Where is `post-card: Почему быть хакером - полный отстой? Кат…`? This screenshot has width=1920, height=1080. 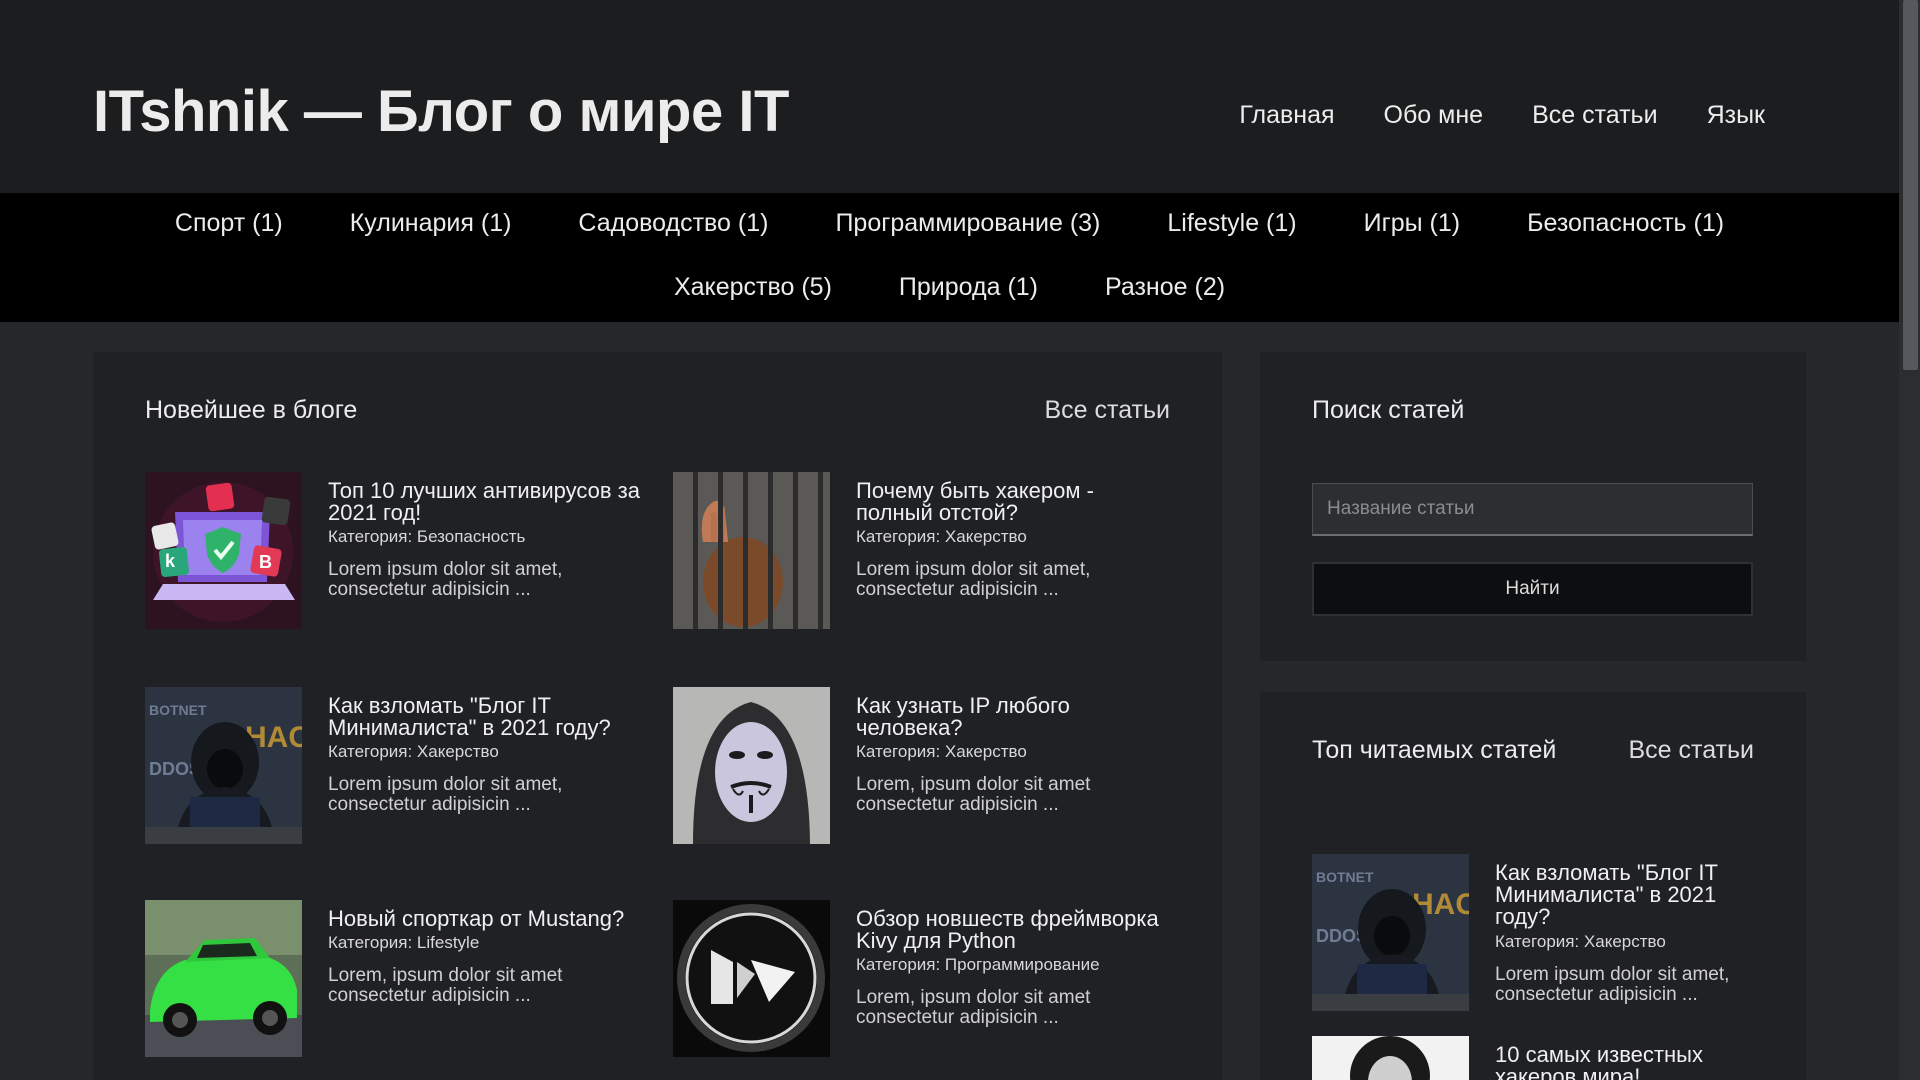
post-card: Почему быть хакером - полный отстой? Кат… is located at coordinates (923, 552).